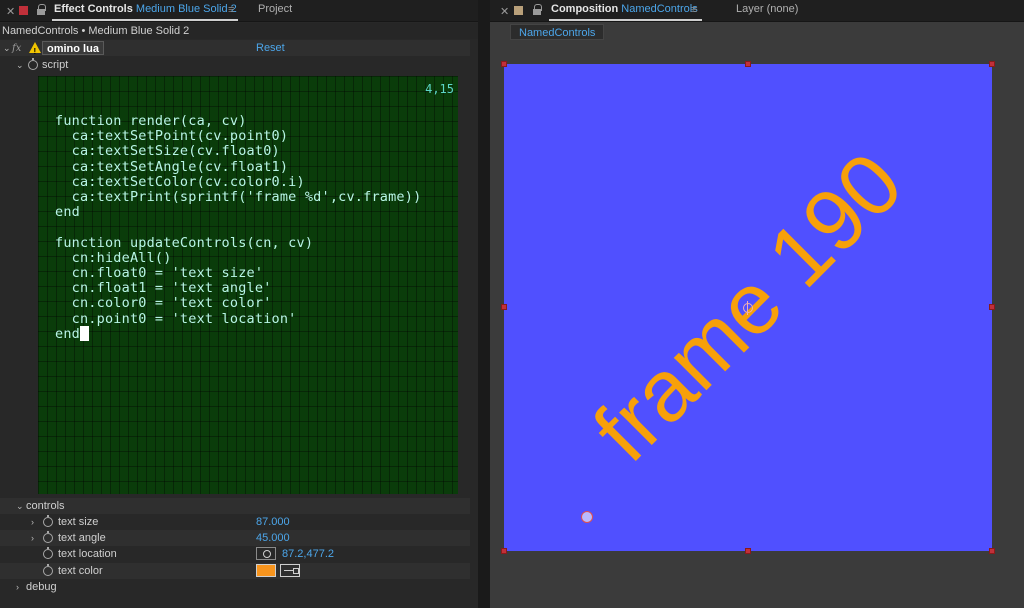  I want to click on control-label: text color, so click(80, 571).